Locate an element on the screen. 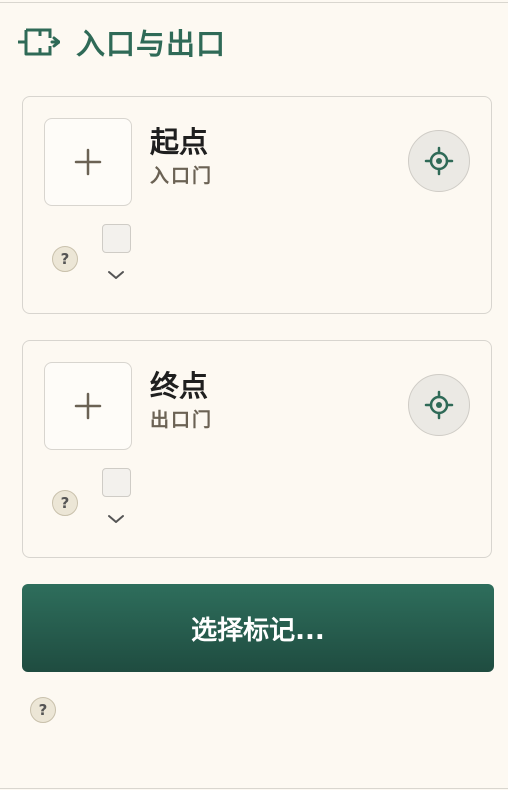 This screenshot has width=508, height=790. section-title: 入口与出口 is located at coordinates (151, 44).